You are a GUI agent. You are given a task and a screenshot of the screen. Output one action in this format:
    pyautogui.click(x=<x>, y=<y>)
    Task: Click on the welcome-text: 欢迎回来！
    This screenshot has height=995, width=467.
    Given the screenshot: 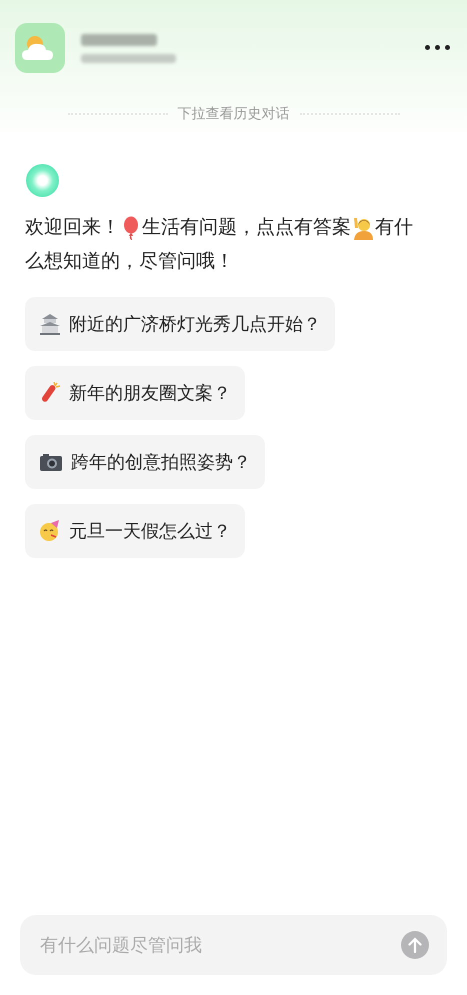 What is the action you would take?
    pyautogui.click(x=72, y=228)
    